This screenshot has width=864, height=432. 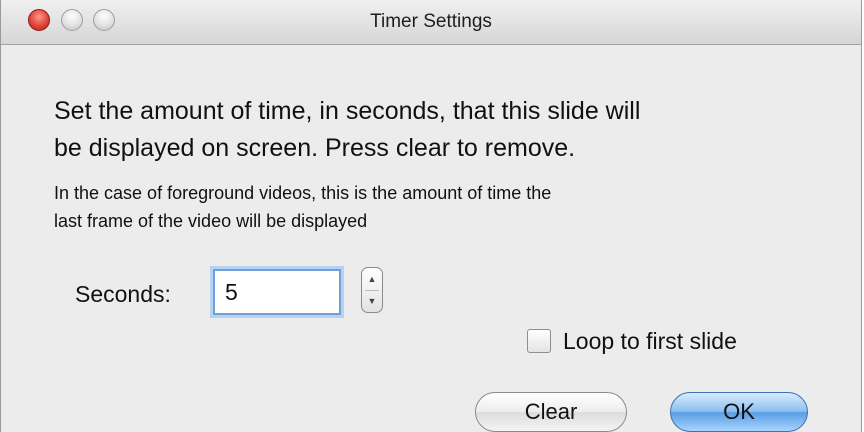 I want to click on title-bar: Timer Settings, so click(x=431, y=22).